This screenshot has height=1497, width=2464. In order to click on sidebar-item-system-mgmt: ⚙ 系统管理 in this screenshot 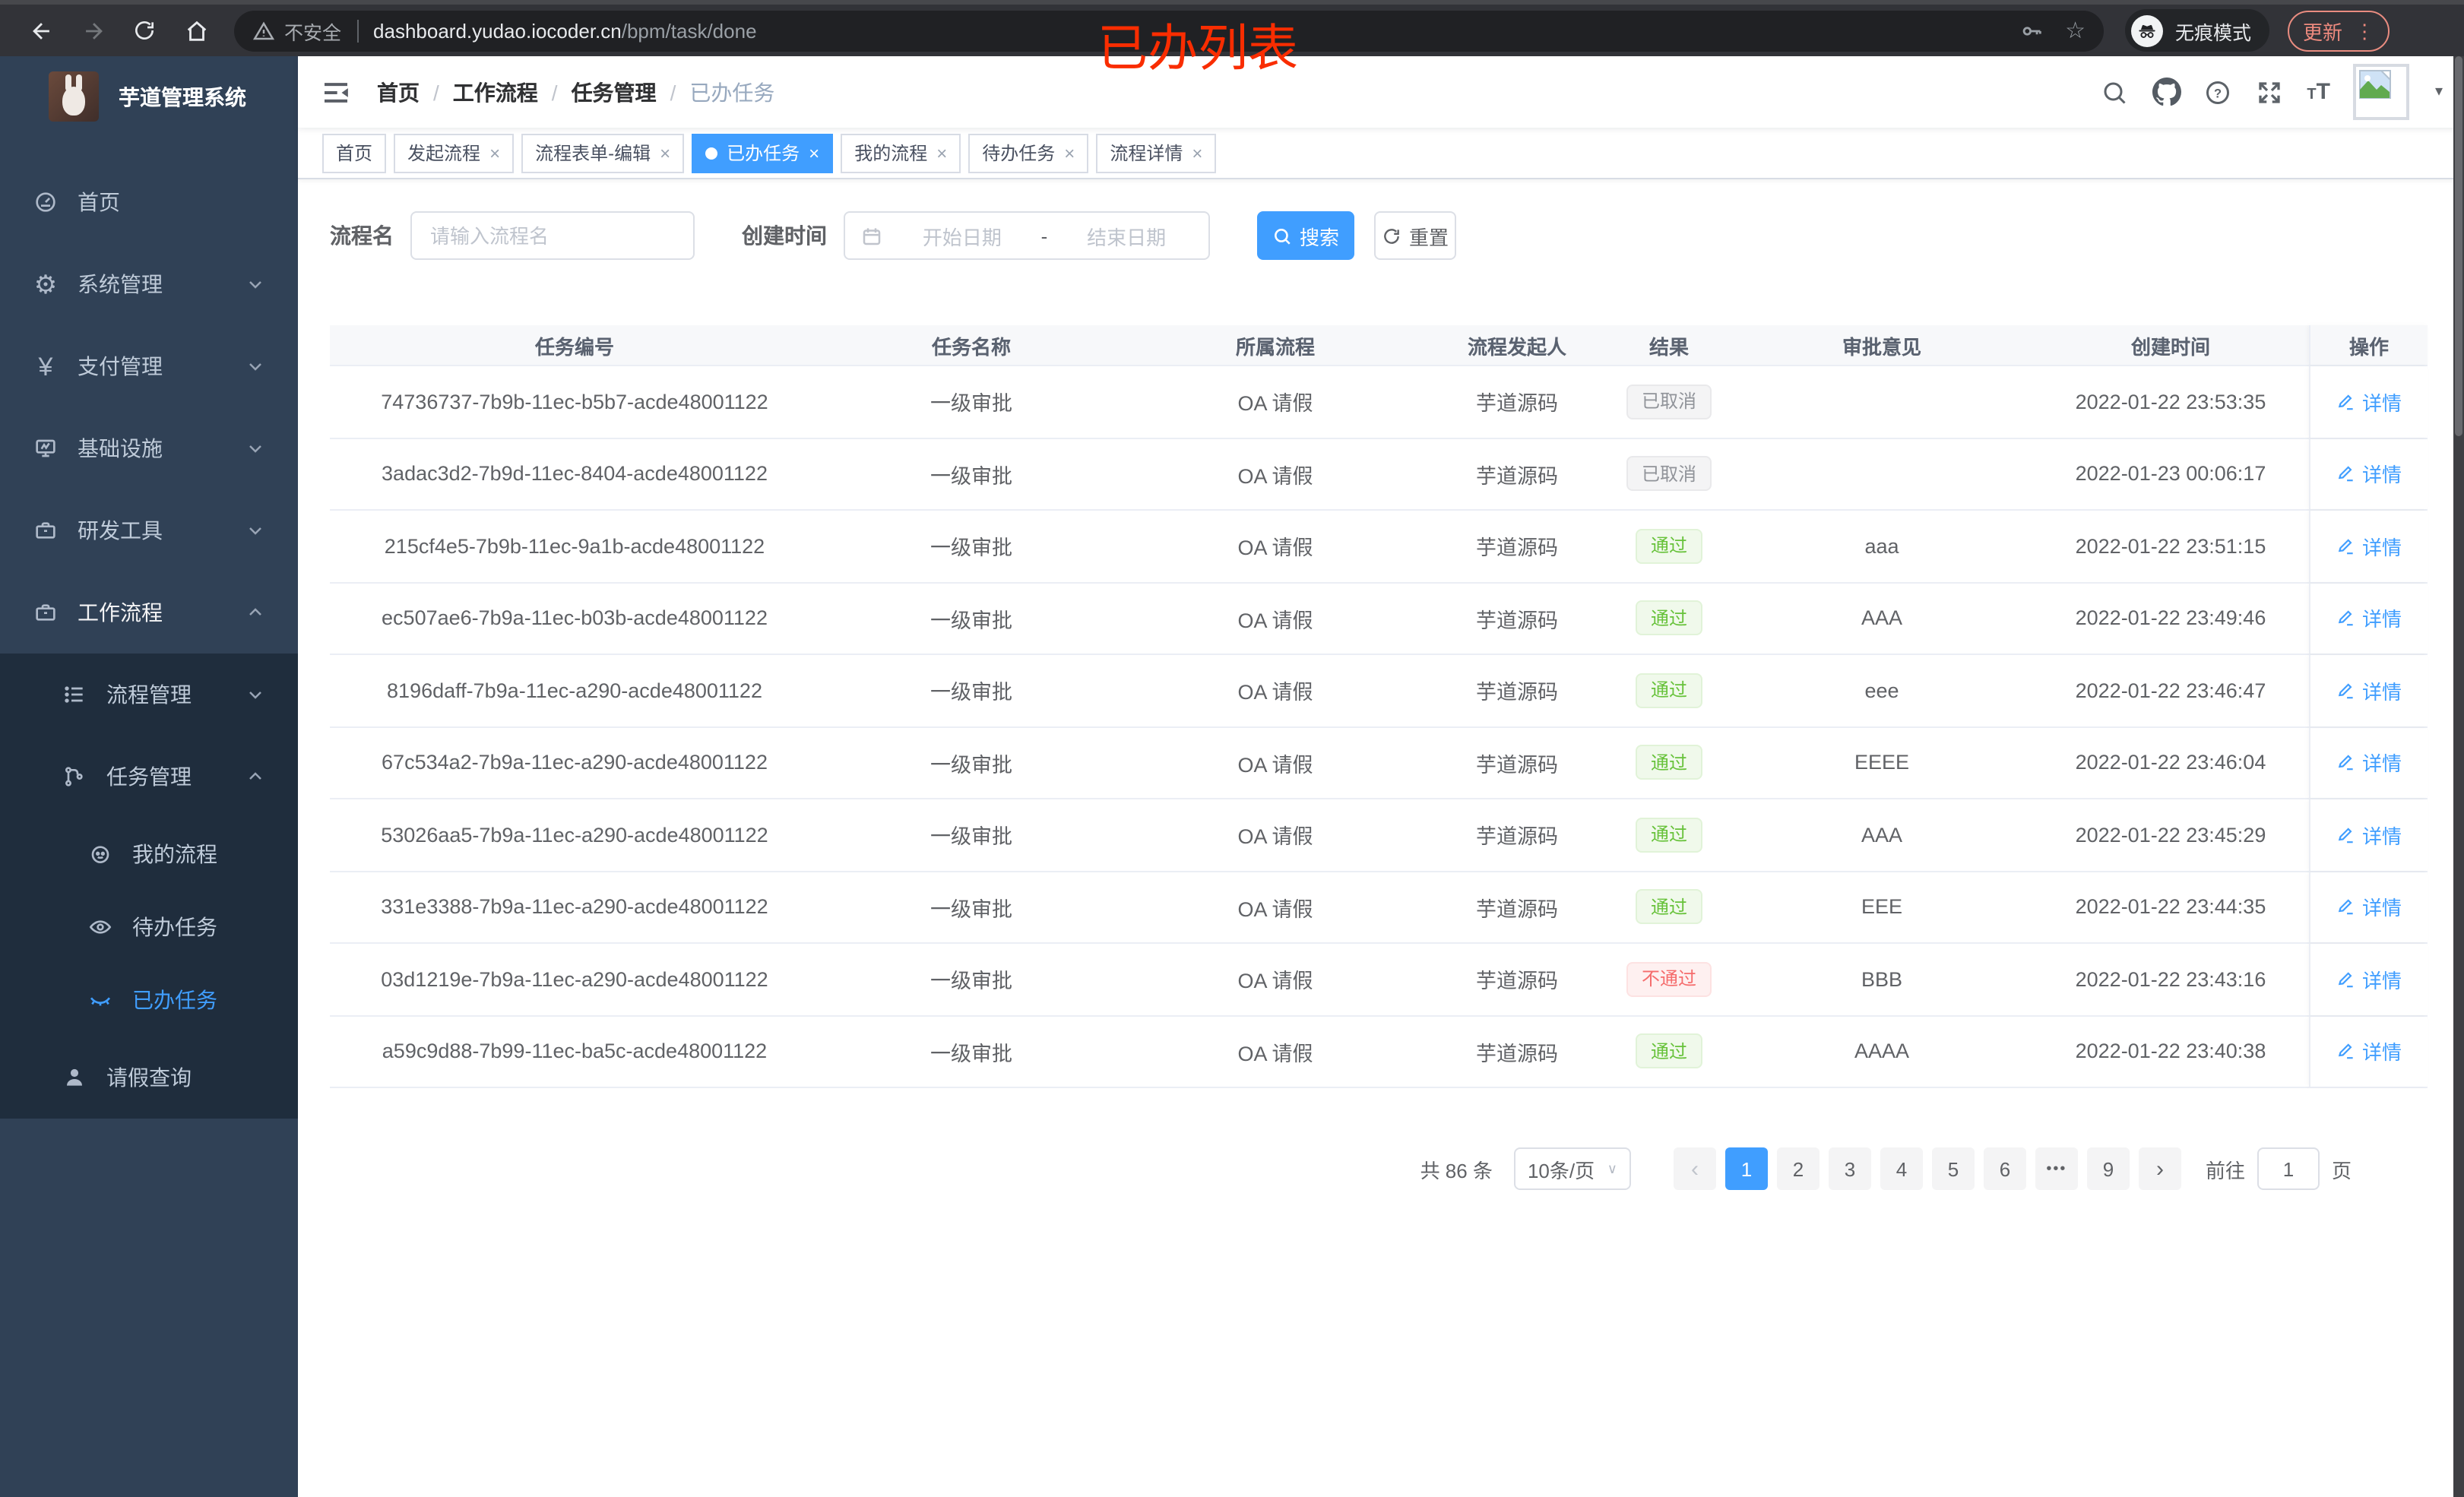, I will do `click(149, 284)`.